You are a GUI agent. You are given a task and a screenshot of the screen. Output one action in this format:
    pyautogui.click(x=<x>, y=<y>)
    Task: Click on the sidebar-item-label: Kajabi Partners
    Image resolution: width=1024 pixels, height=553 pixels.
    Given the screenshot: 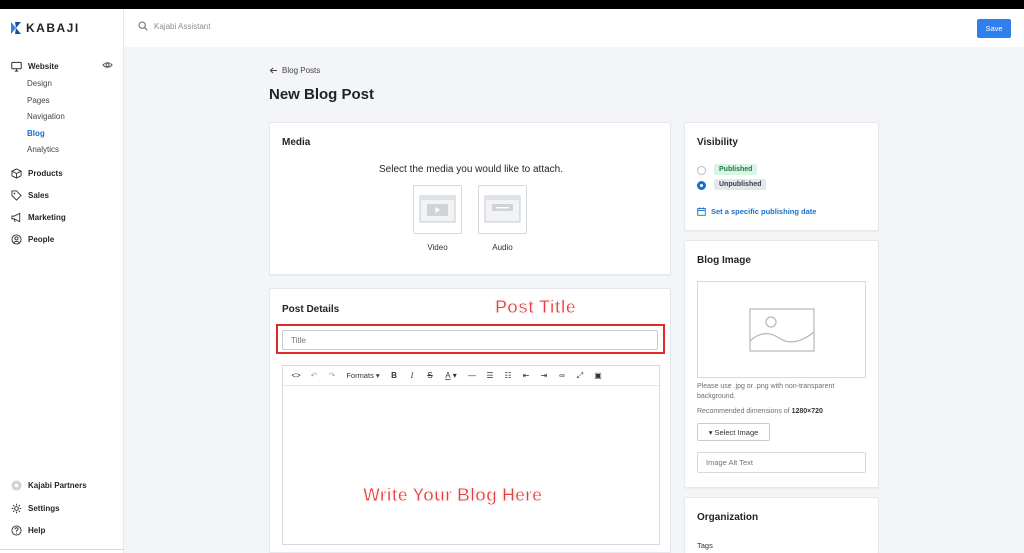 What is the action you would take?
    pyautogui.click(x=57, y=485)
    